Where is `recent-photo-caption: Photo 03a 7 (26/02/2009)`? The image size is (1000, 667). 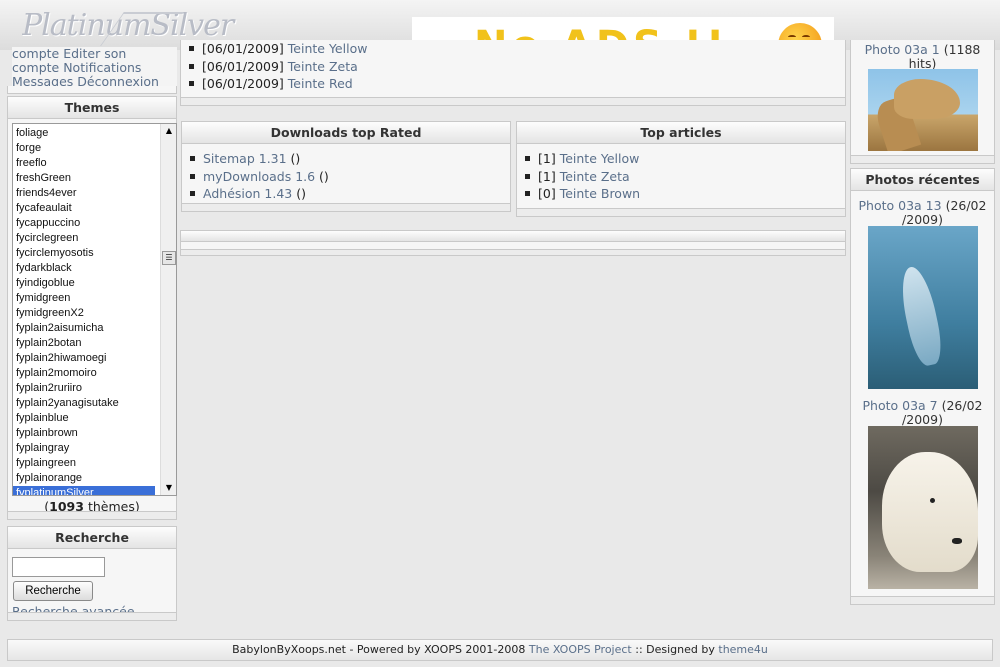 recent-photo-caption: Photo 03a 7 (26/02/2009) is located at coordinates (922, 412).